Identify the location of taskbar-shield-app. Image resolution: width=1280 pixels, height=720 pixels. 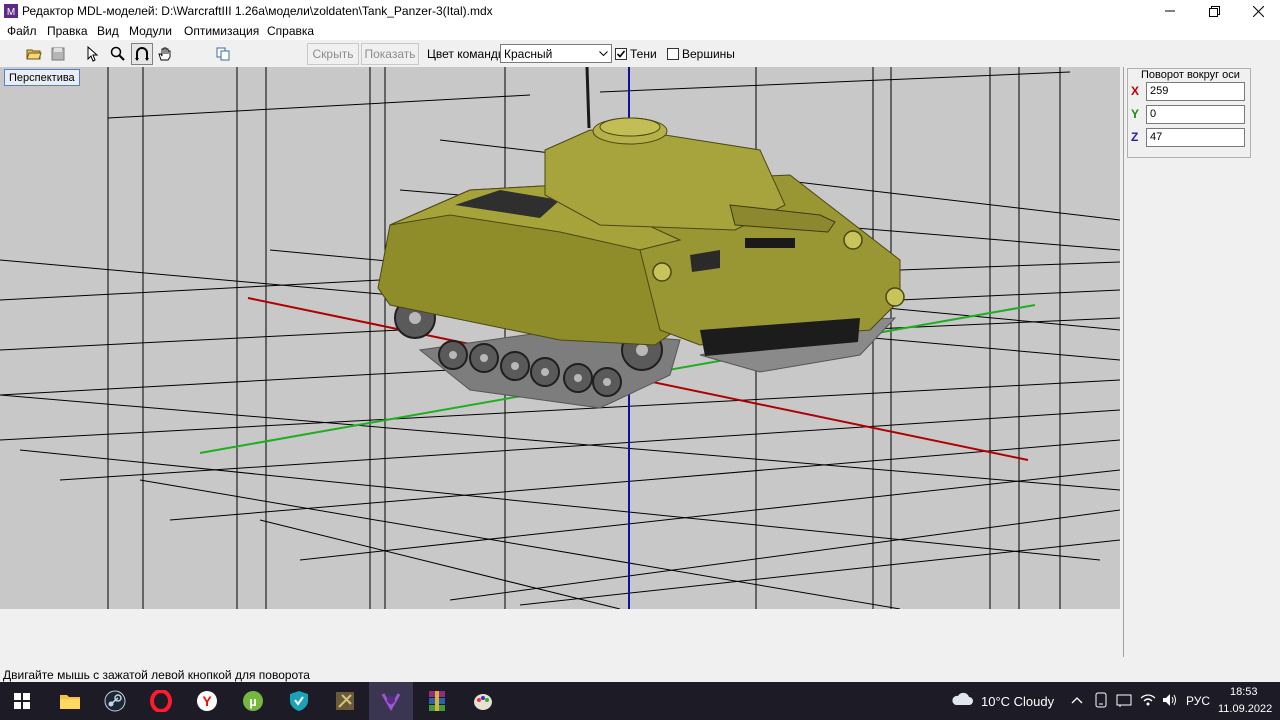
(299, 701).